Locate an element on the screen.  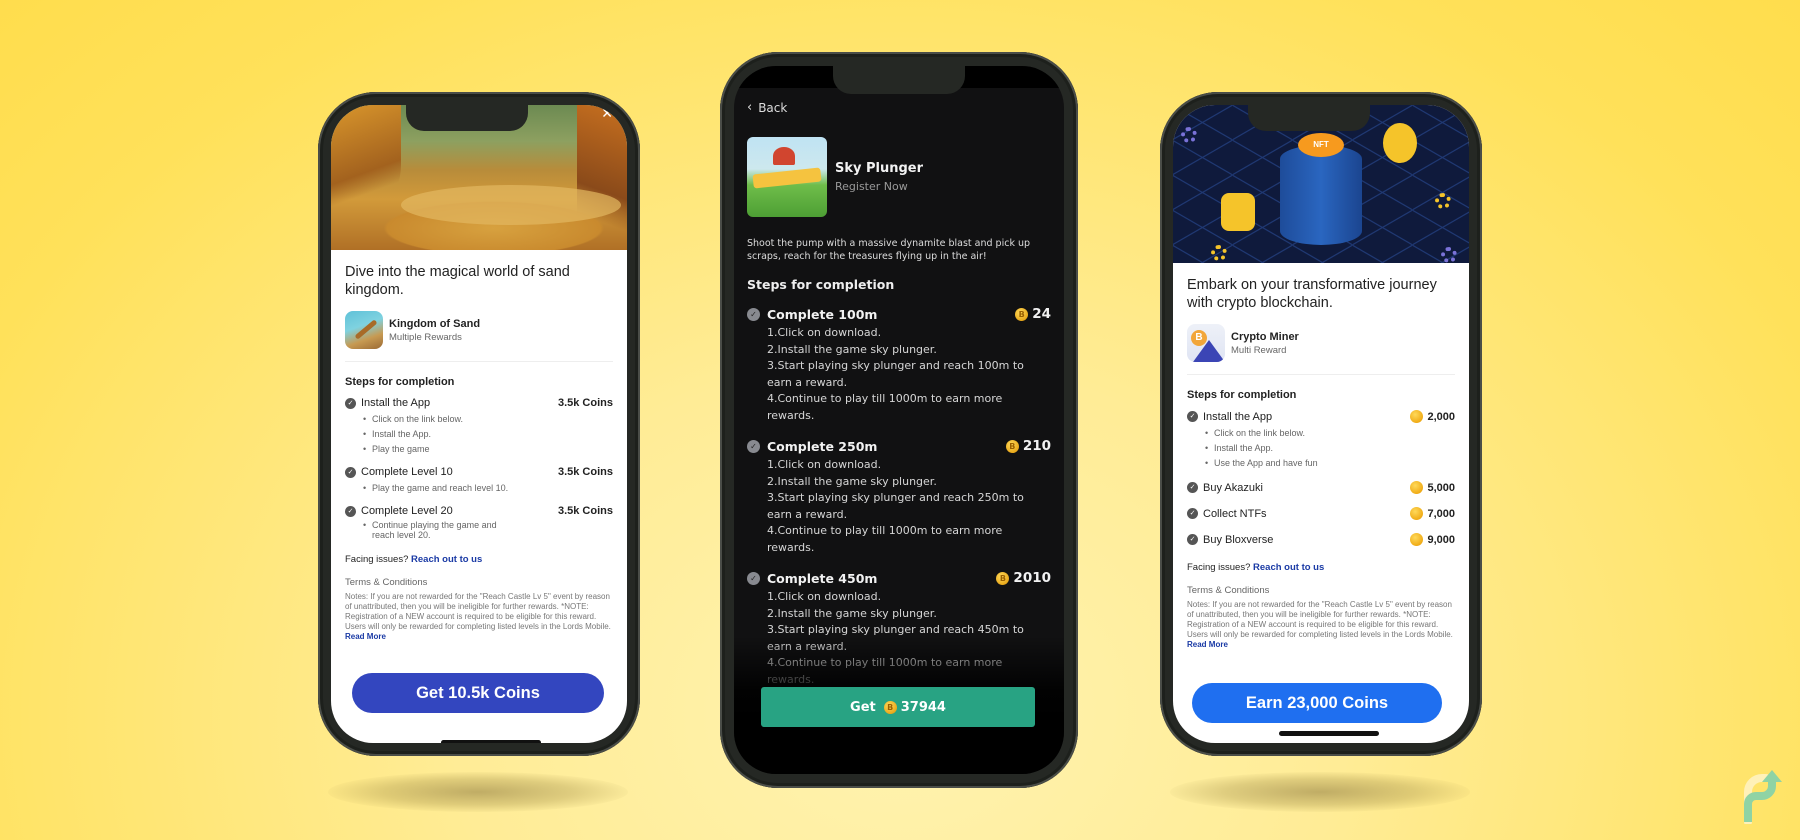
get-coins-button: Get 10.5k Coins is located at coordinates (478, 693).